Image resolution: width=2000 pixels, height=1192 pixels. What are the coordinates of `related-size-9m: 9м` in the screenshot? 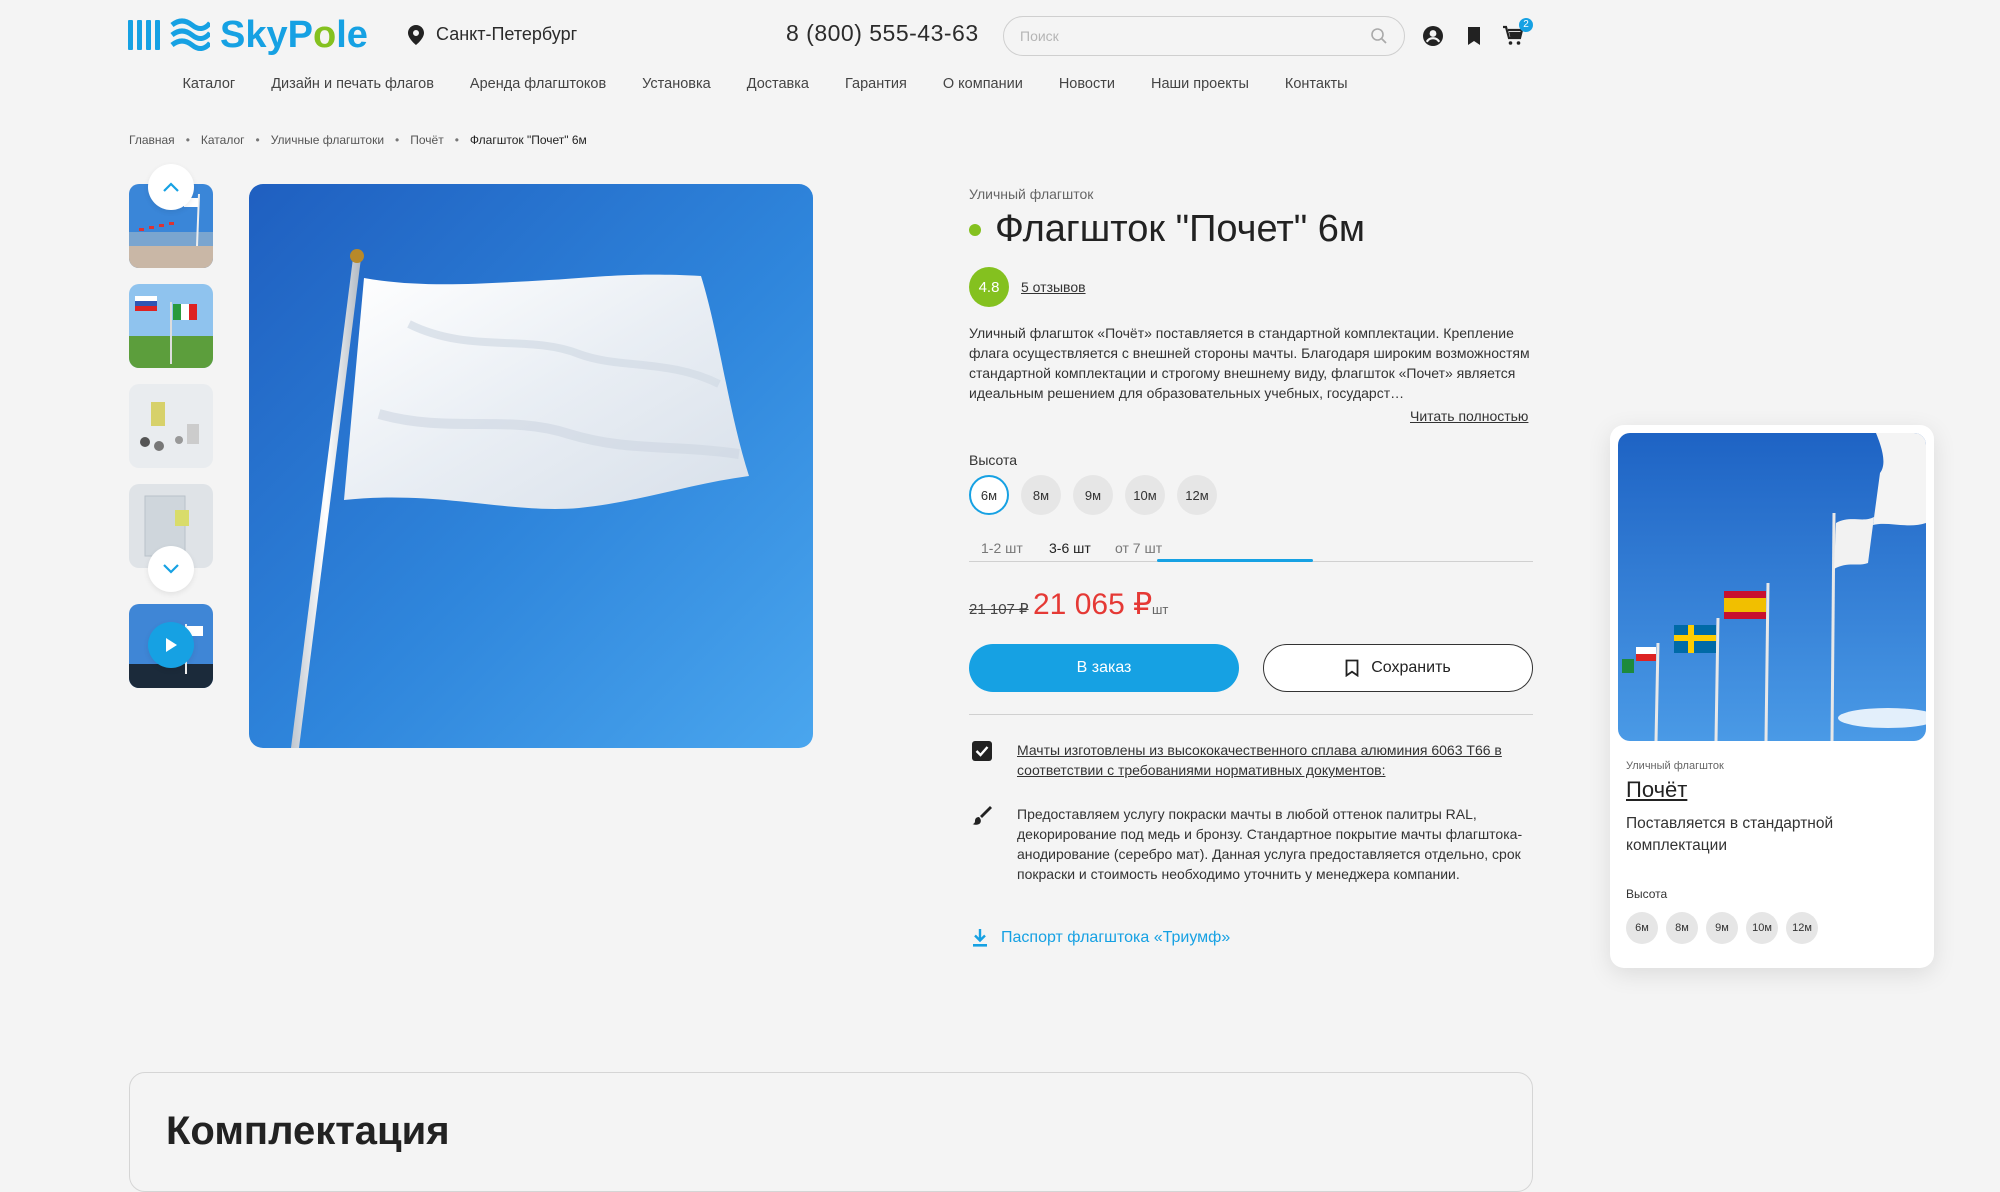 It's located at (1722, 928).